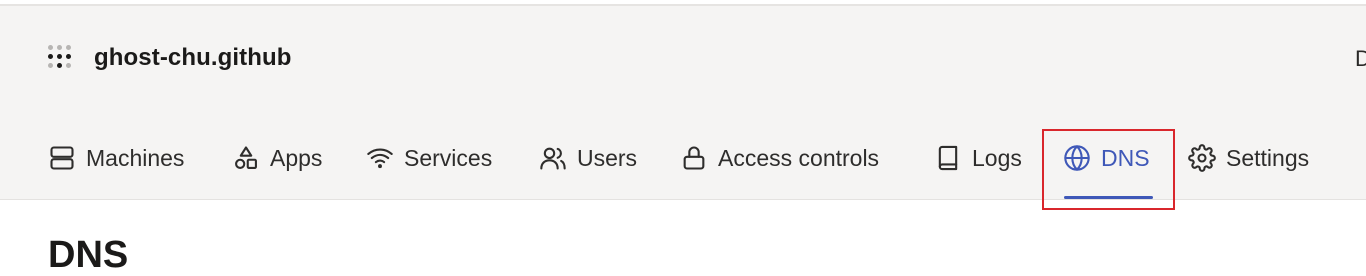 The width and height of the screenshot is (1366, 276). I want to click on users-icon, so click(553, 158).